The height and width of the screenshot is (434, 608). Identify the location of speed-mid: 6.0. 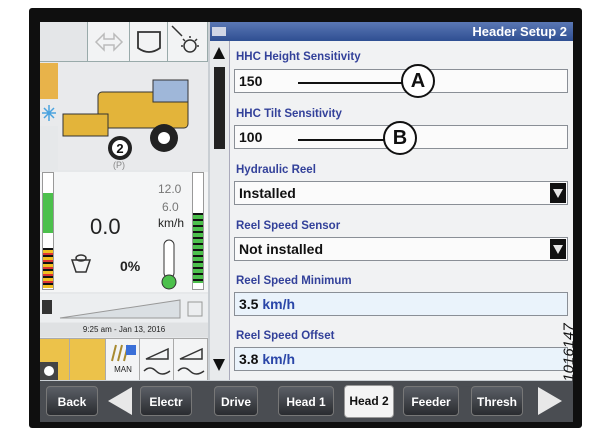
(170, 207).